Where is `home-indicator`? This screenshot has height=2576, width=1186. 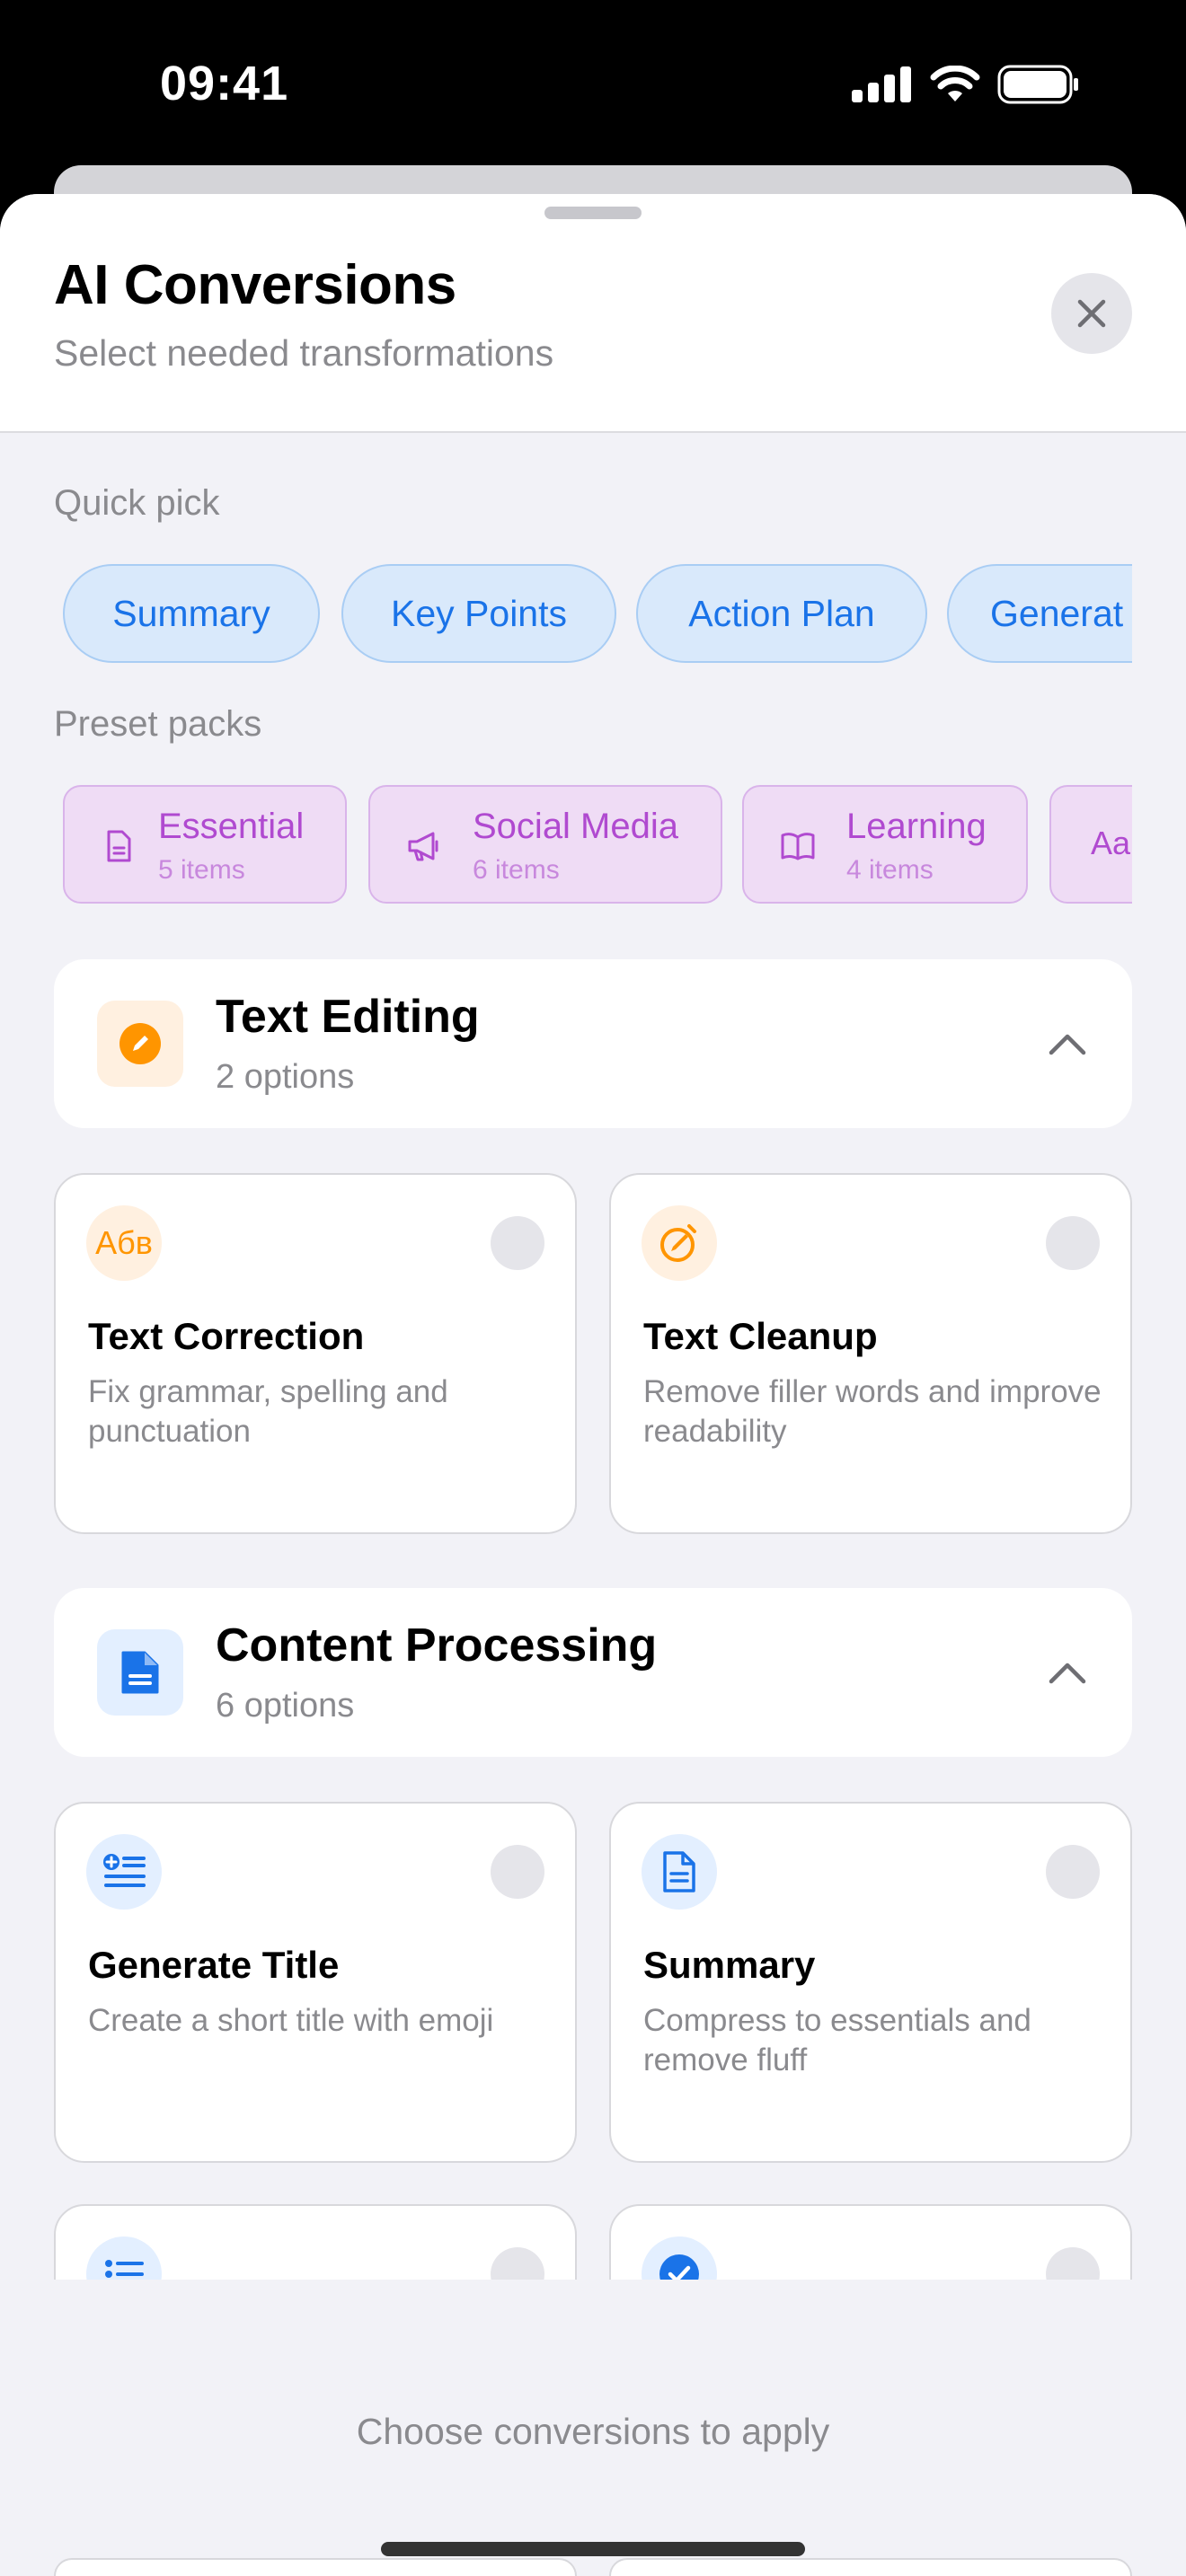
home-indicator is located at coordinates (593, 2549).